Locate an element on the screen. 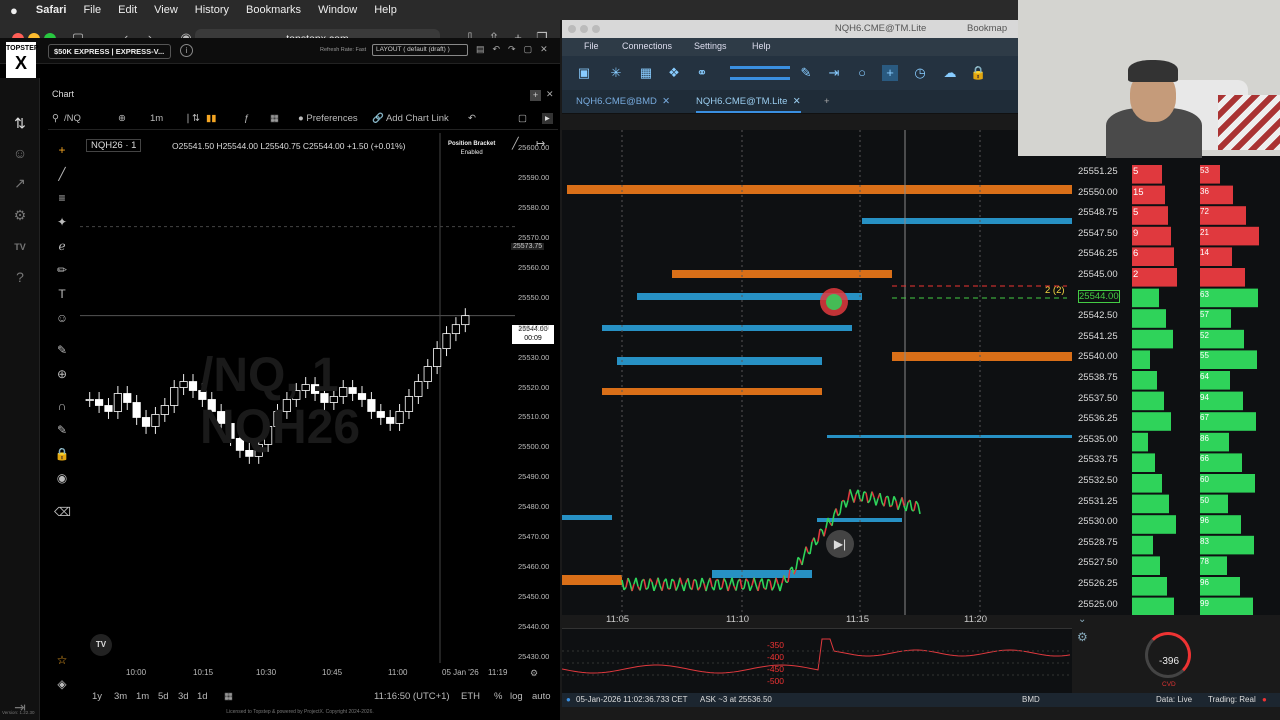  trade-path is located at coordinates (623, 585).